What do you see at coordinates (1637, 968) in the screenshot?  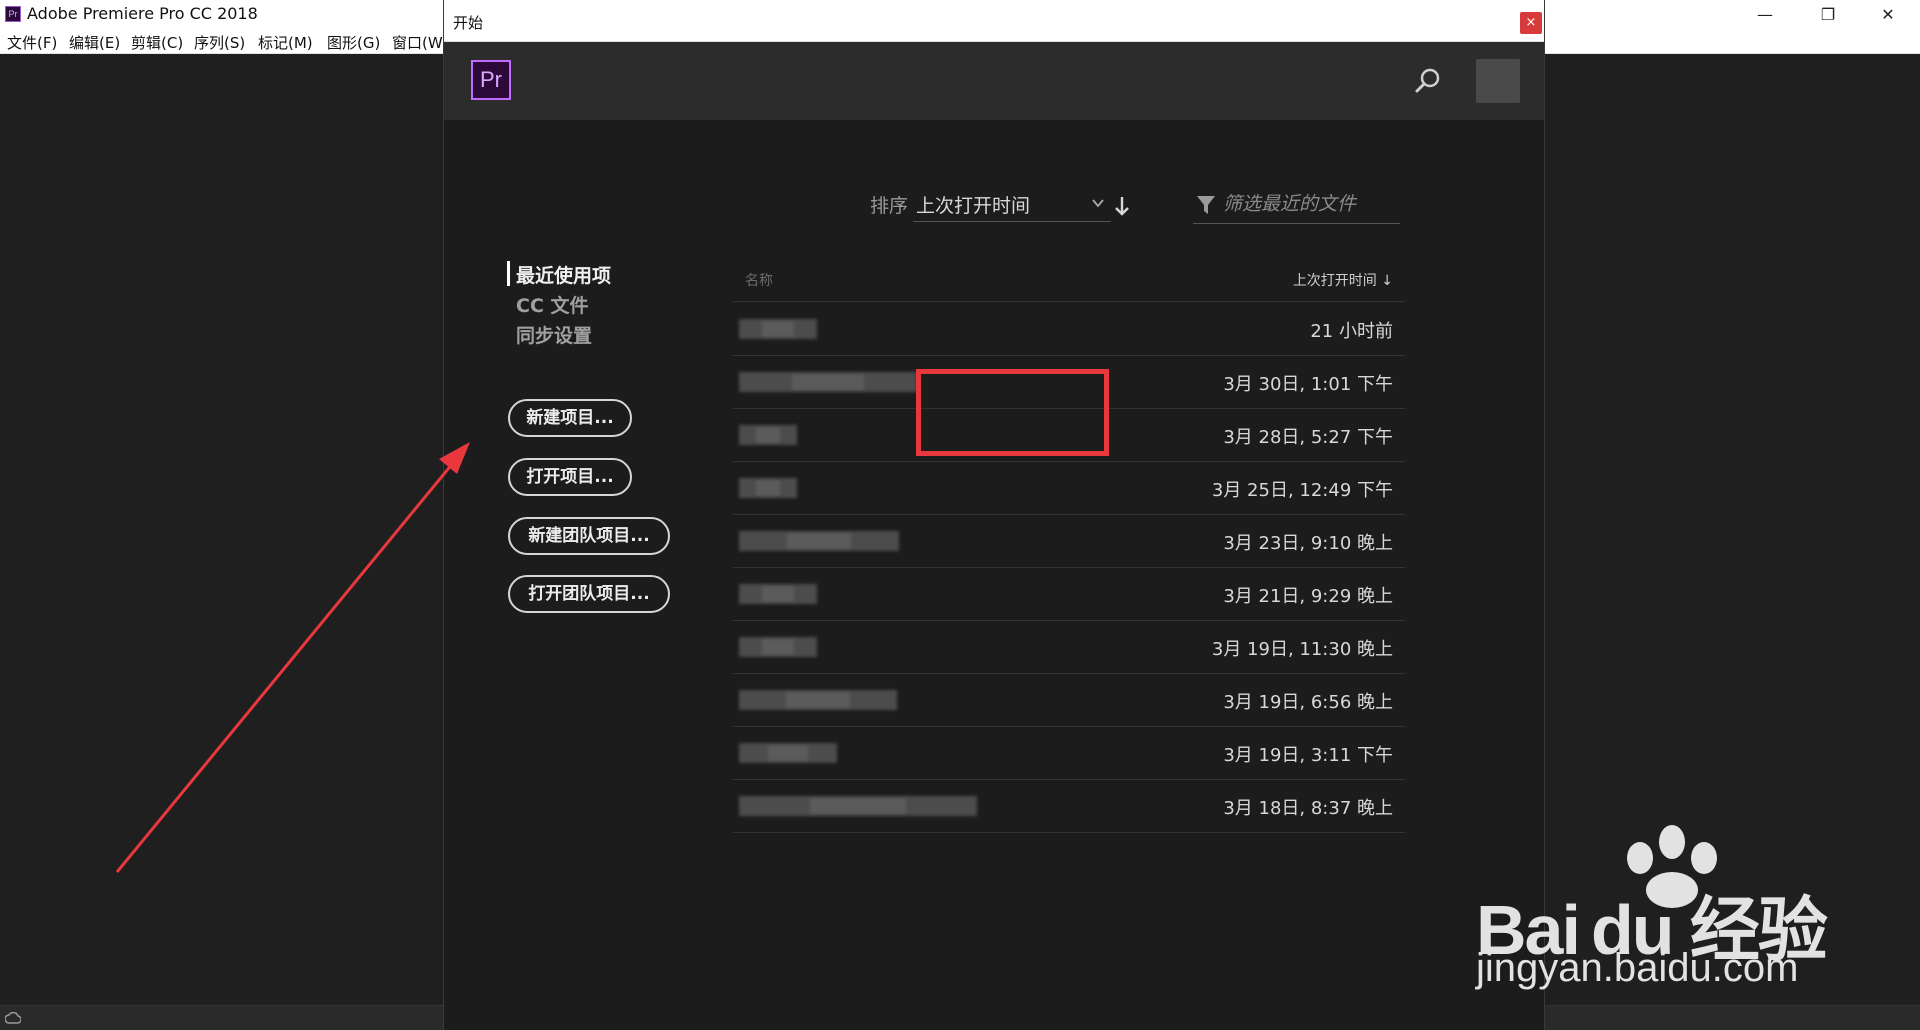 I see `watermark-url: jingyan.baidu.com` at bounding box center [1637, 968].